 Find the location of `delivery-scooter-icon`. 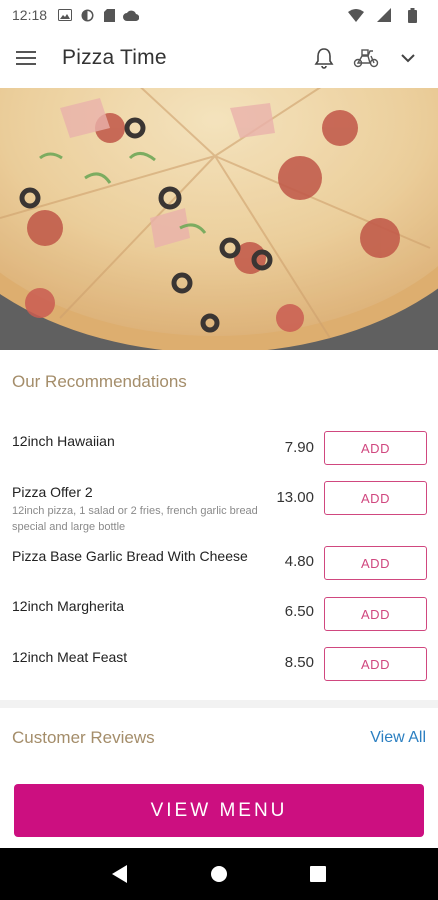

delivery-scooter-icon is located at coordinates (366, 58).